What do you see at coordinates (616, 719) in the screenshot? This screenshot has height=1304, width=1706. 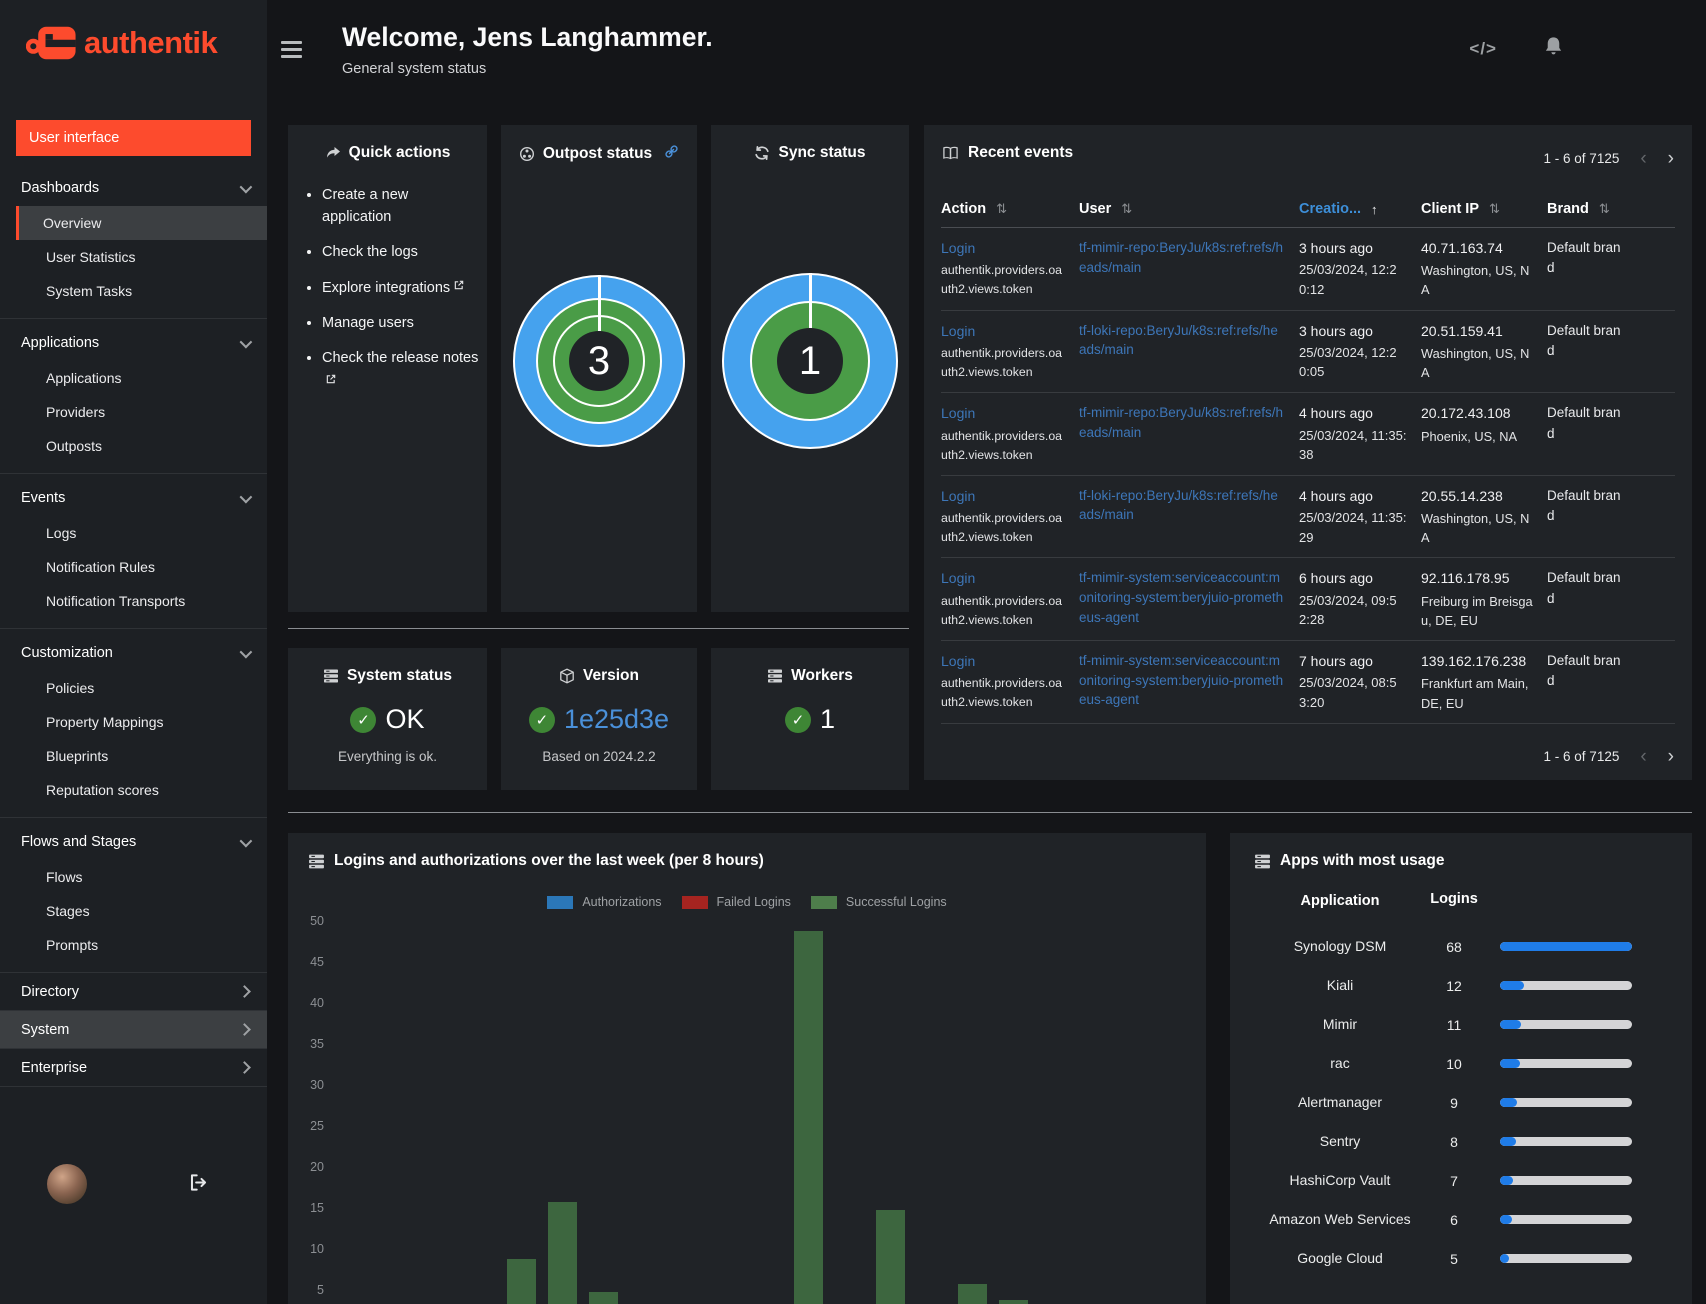 I see `version-value-link: 1e25d3e` at bounding box center [616, 719].